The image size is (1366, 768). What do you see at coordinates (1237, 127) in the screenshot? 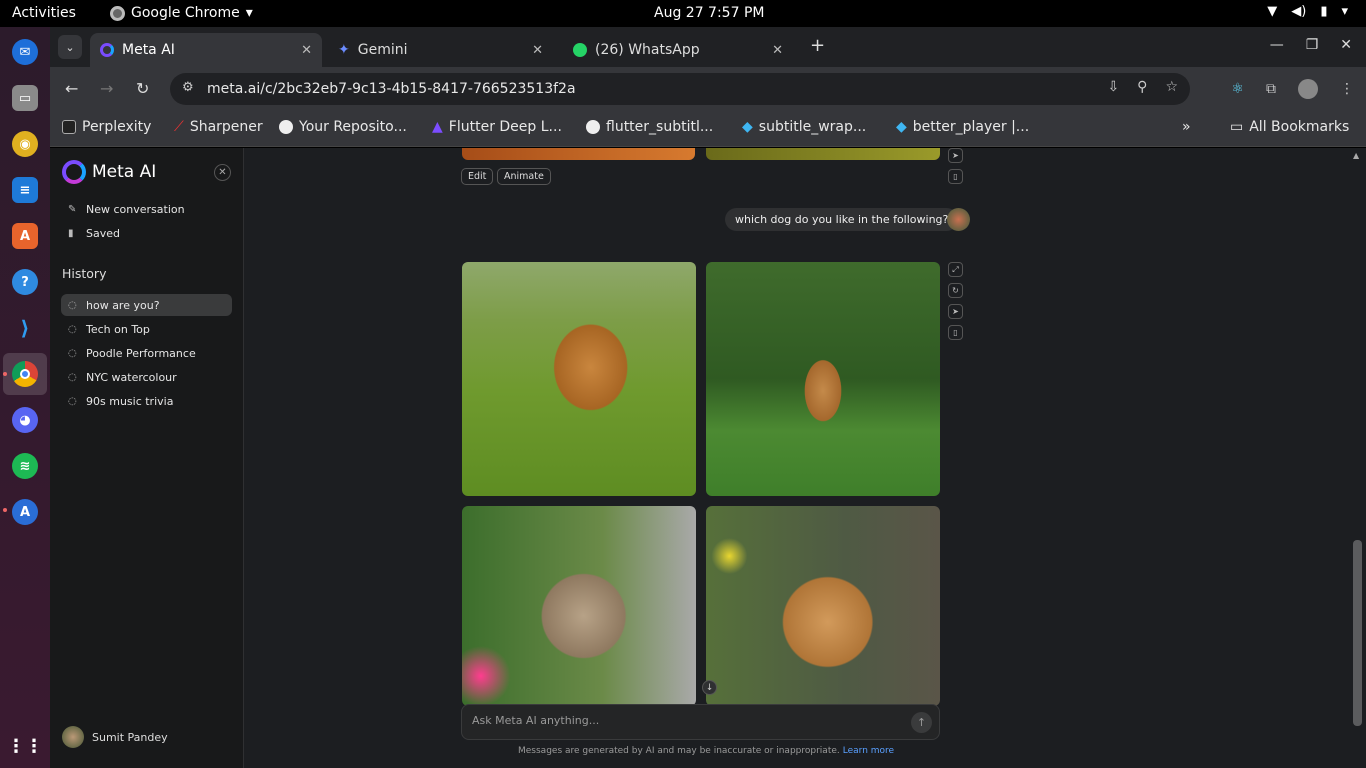
I see `folder-icon: ▭` at bounding box center [1237, 127].